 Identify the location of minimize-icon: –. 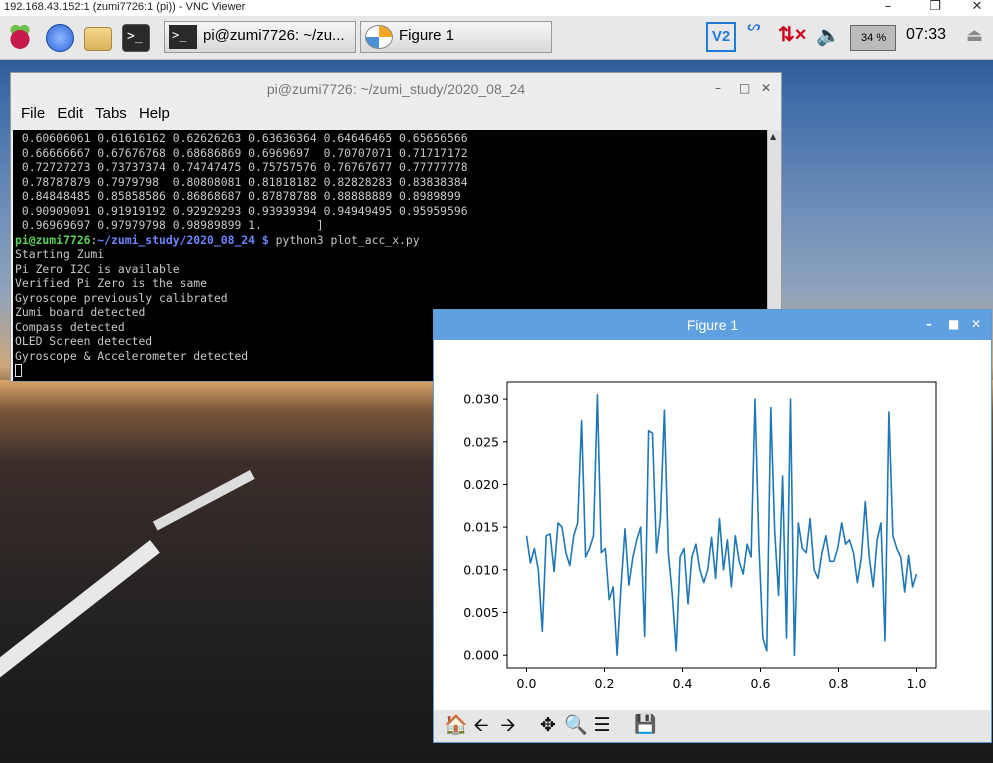
(888, 7).